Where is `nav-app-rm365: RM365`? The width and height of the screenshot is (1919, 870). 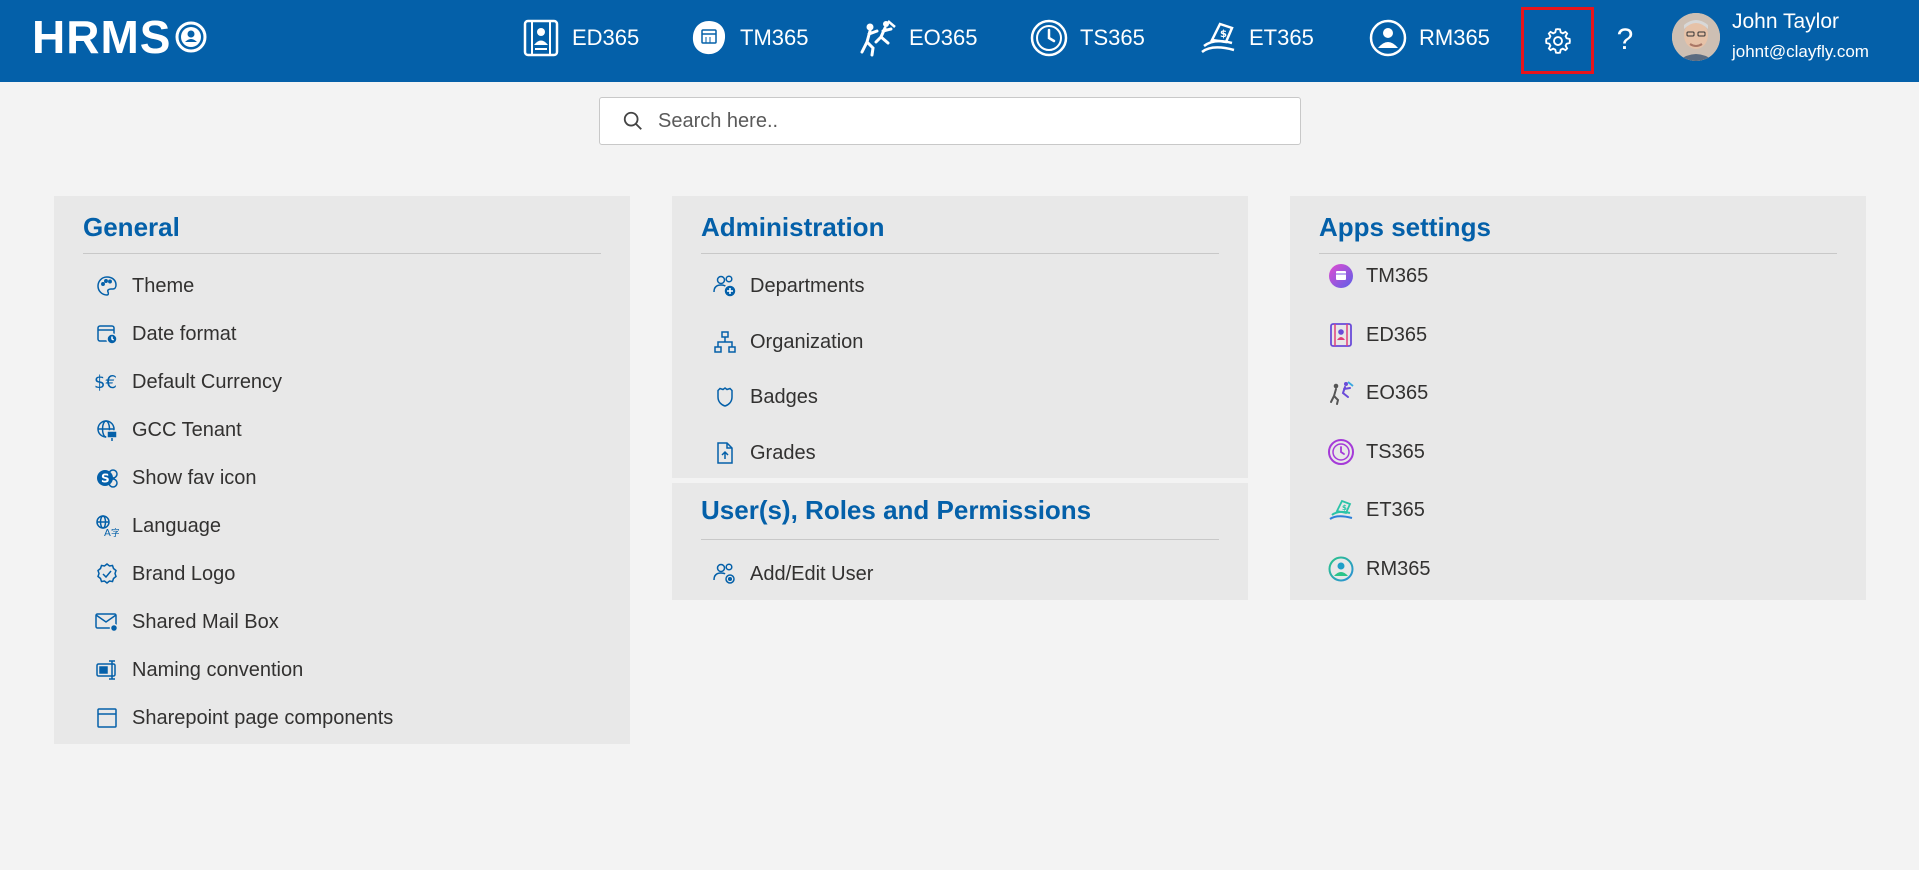
nav-app-rm365: RM365 is located at coordinates (1428, 38).